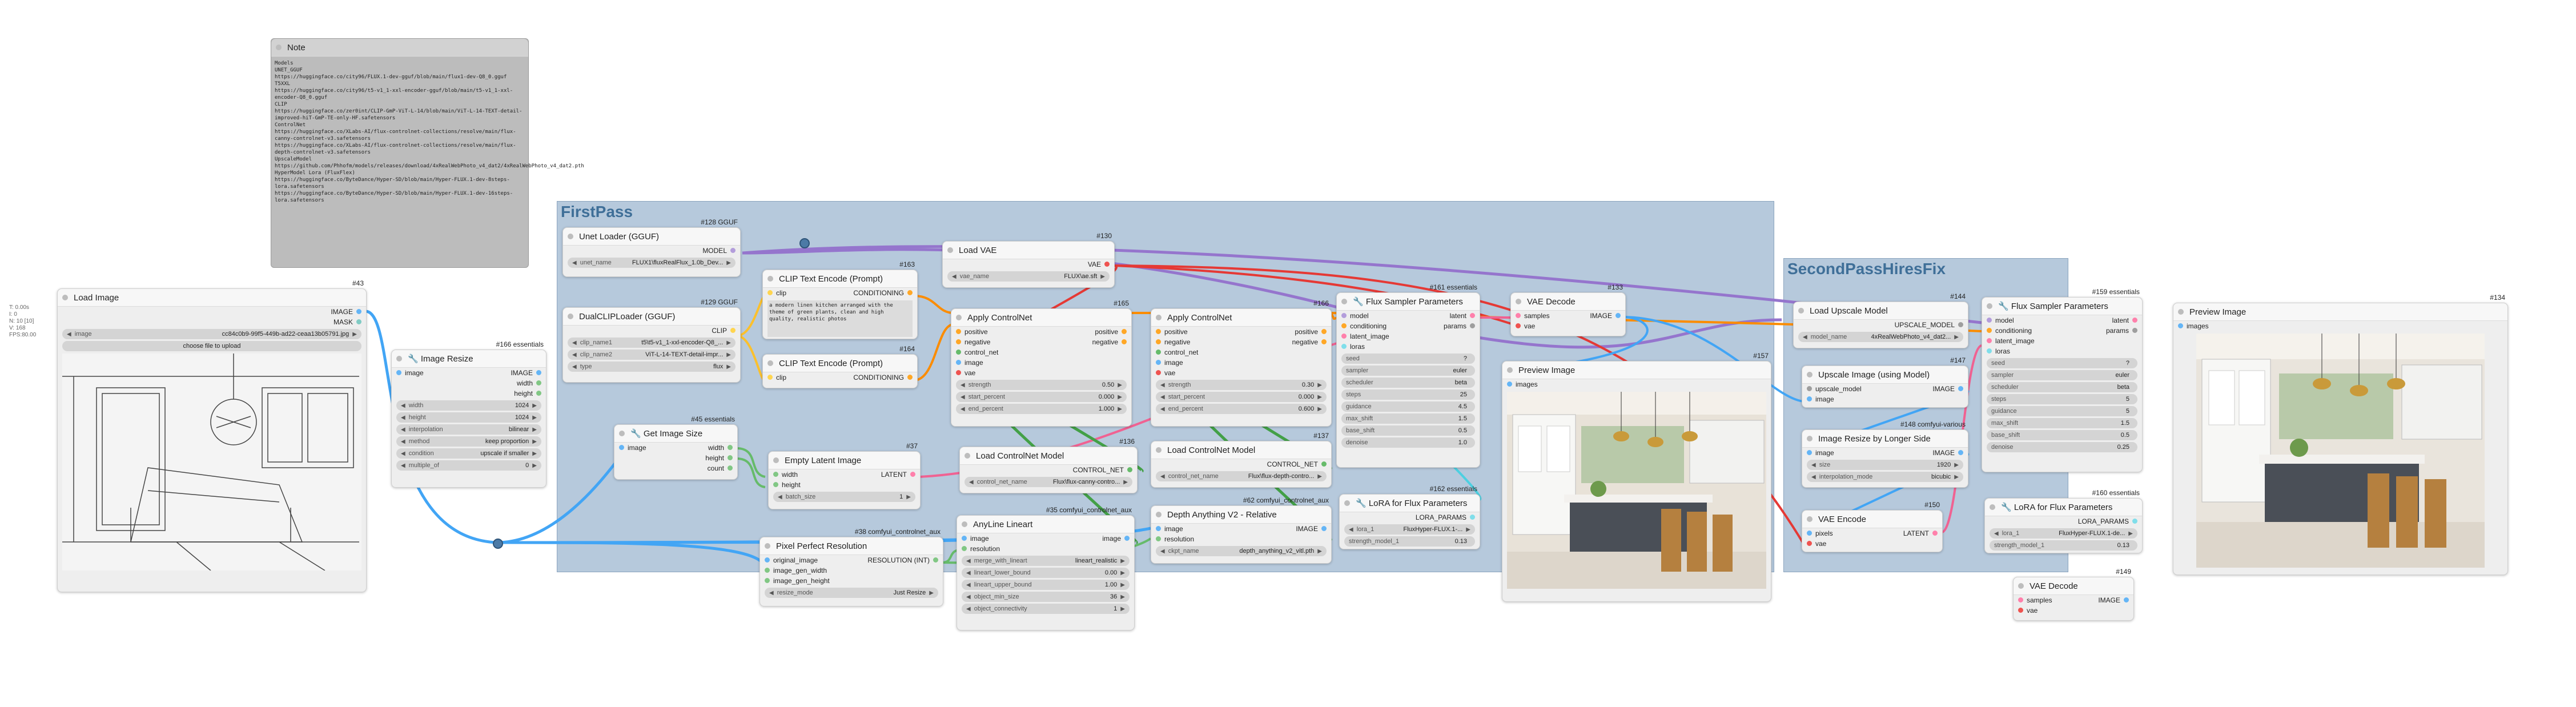  What do you see at coordinates (1041, 385) in the screenshot?
I see `widget-strength: ◀ strength 0.50 ▶` at bounding box center [1041, 385].